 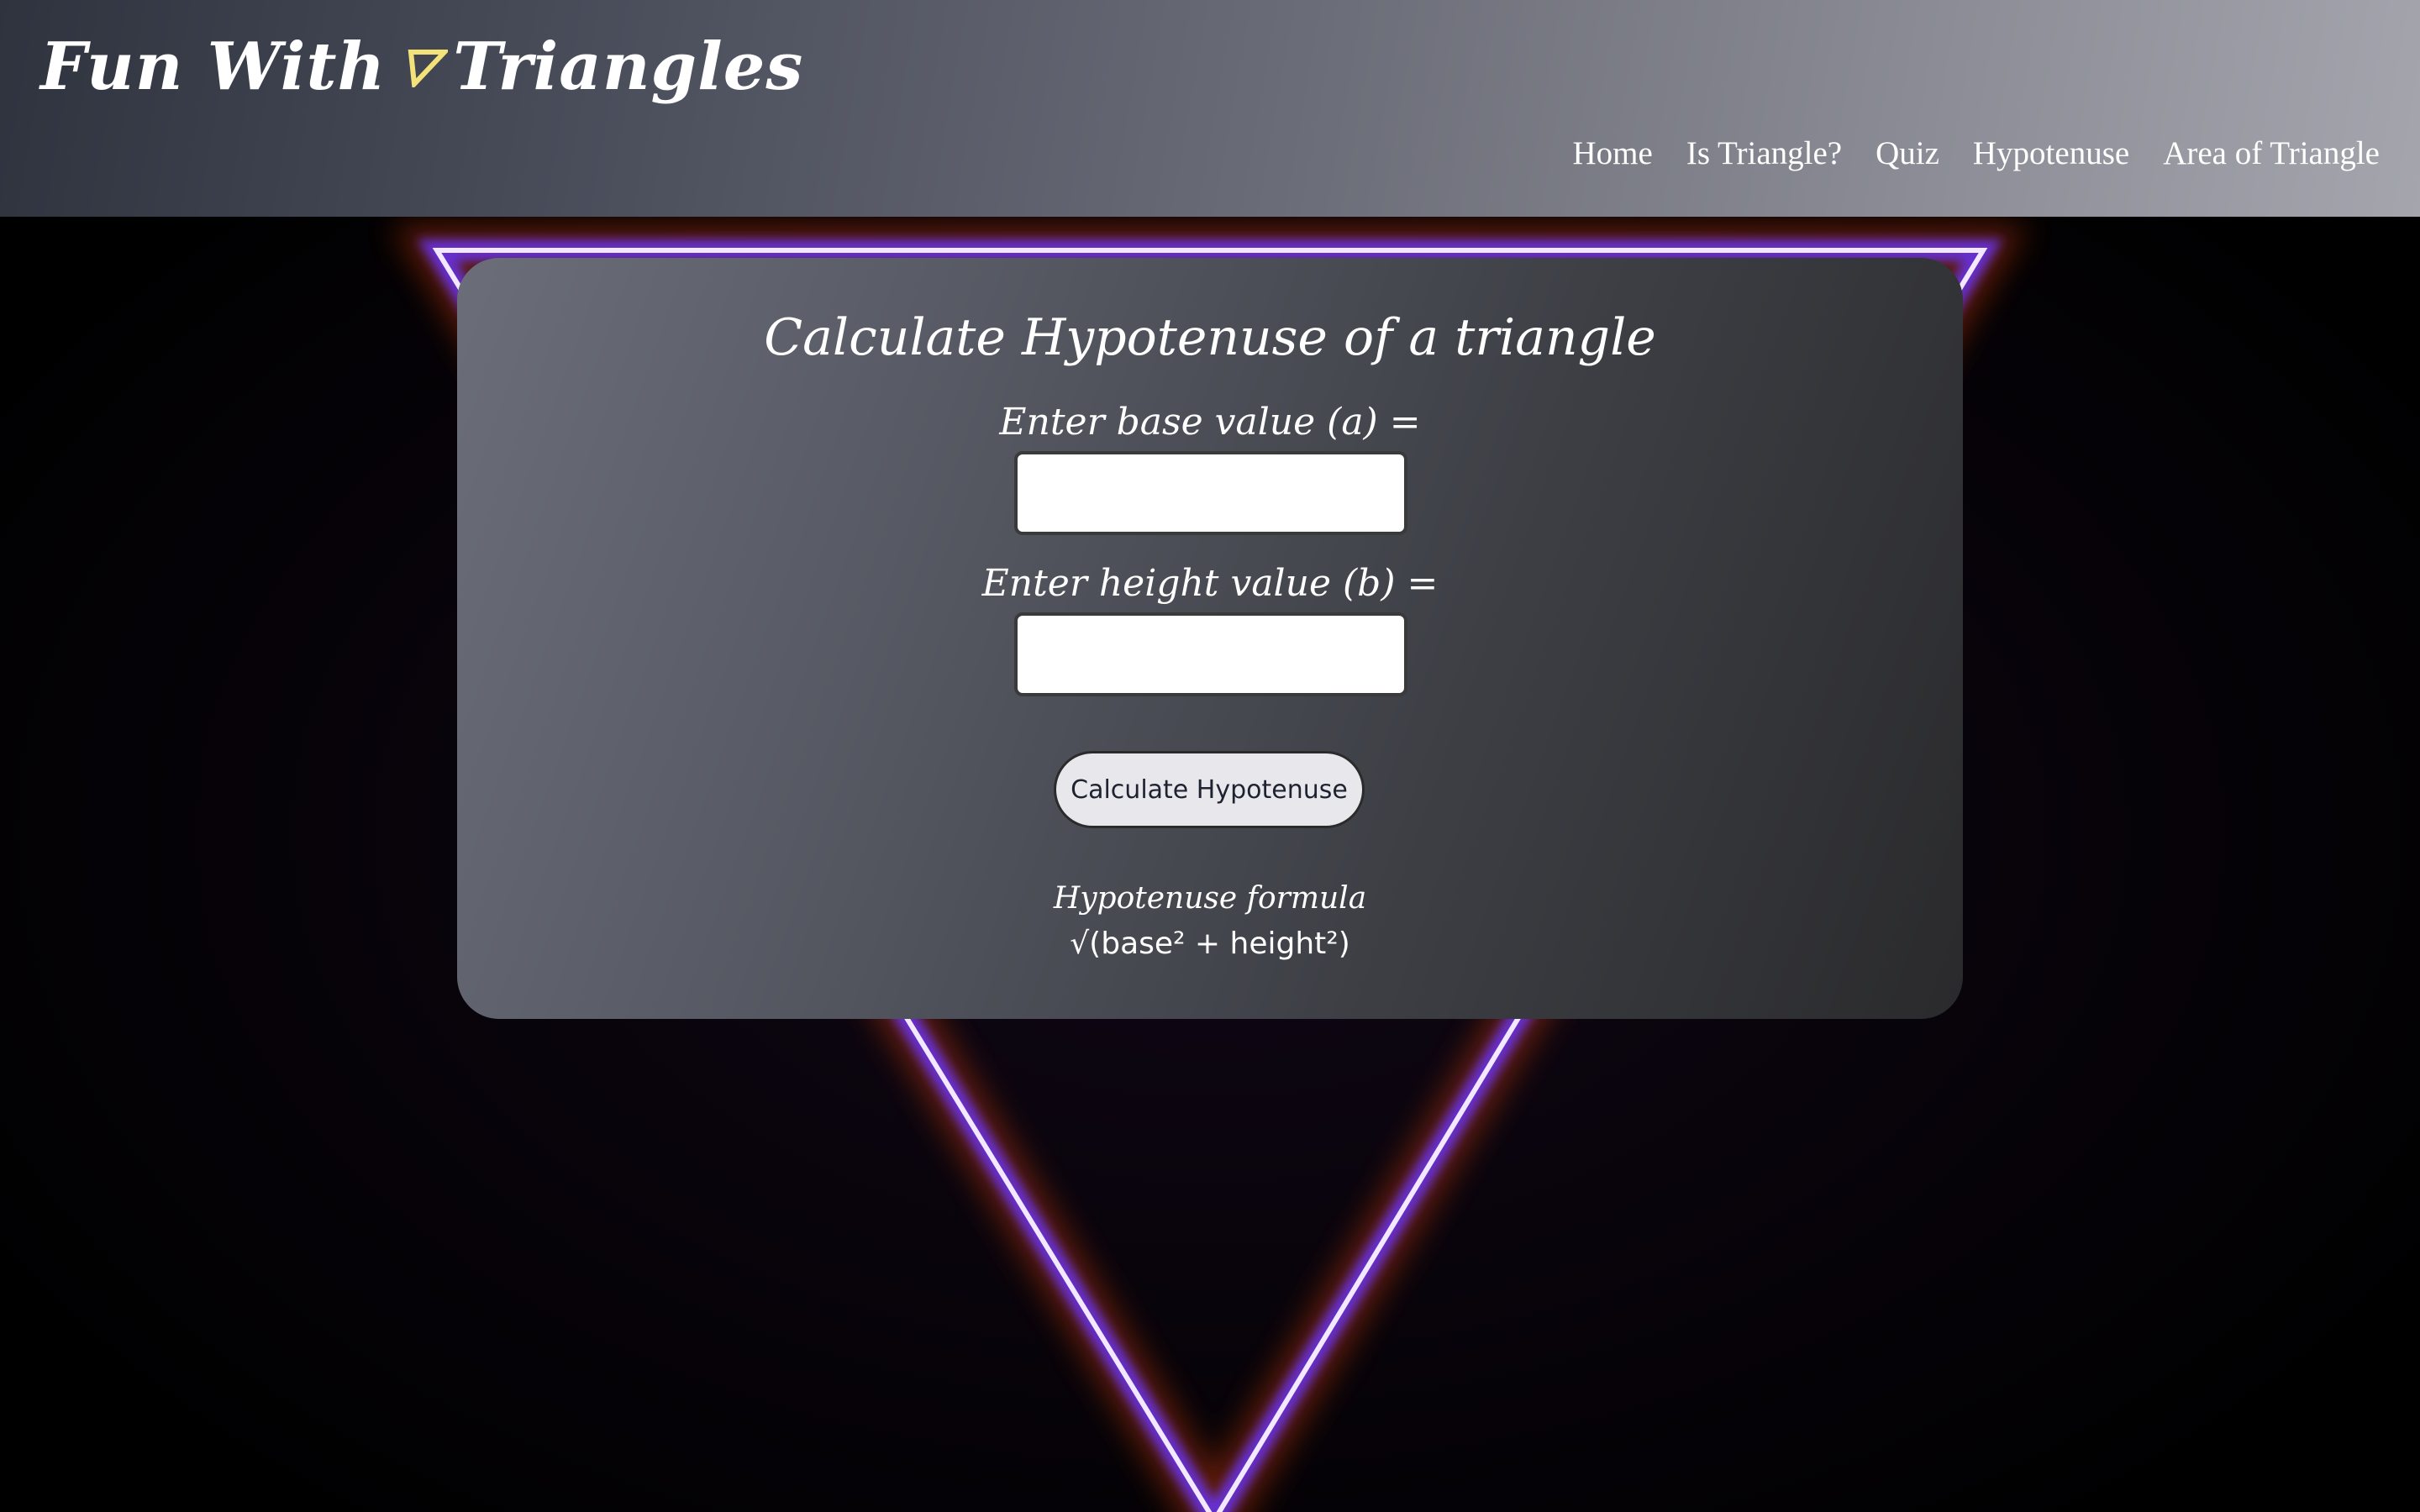 I want to click on height-input, so click(x=1210, y=654).